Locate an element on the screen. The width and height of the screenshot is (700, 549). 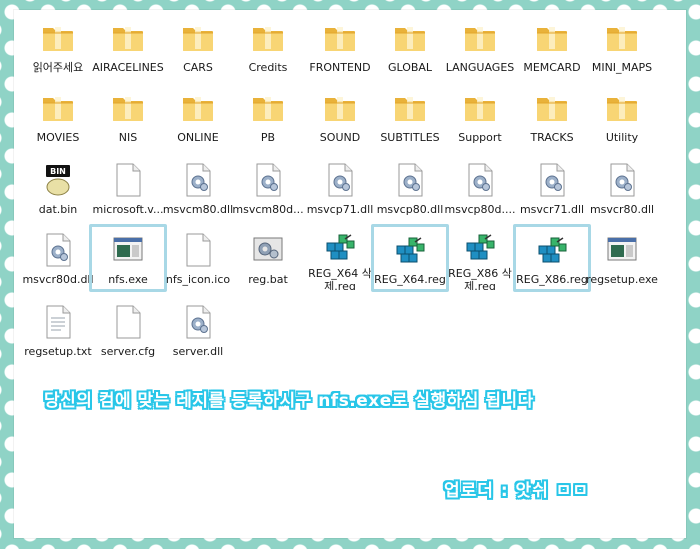
file-label: PB is located at coordinates (268, 137).